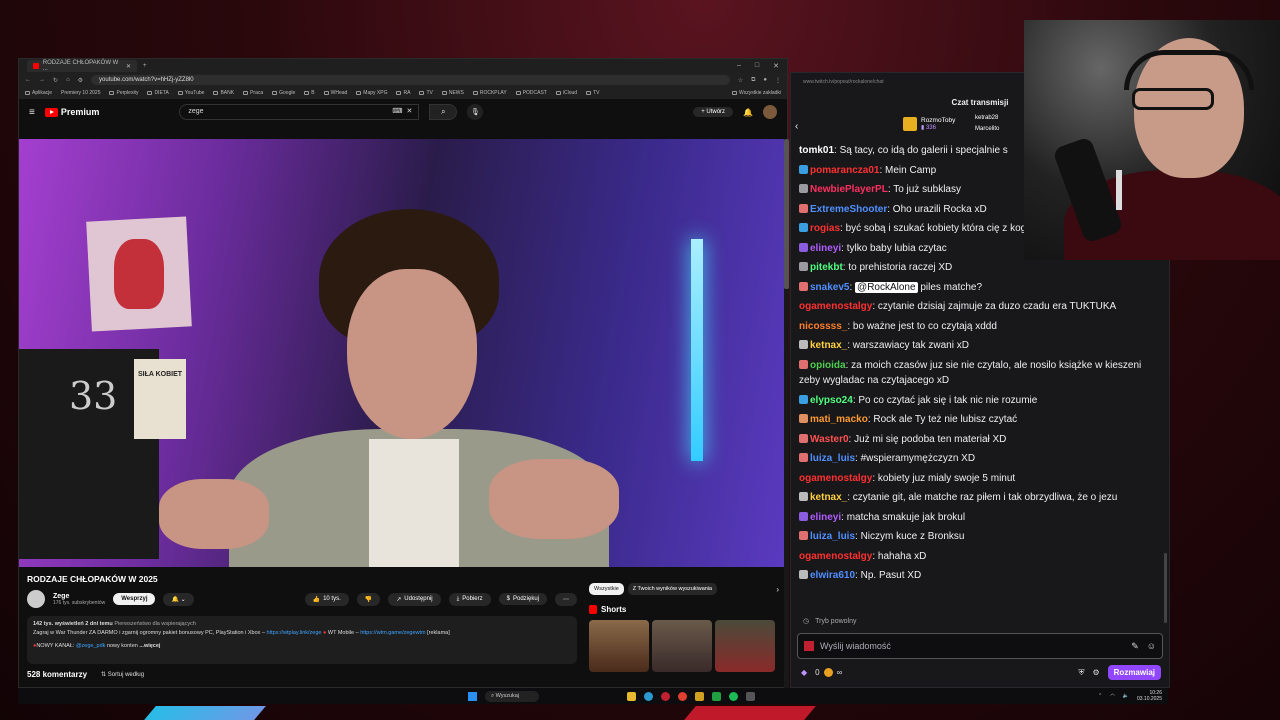 Image resolution: width=1280 pixels, height=720 pixels. I want to click on chat-scrollbar, so click(1165, 588).